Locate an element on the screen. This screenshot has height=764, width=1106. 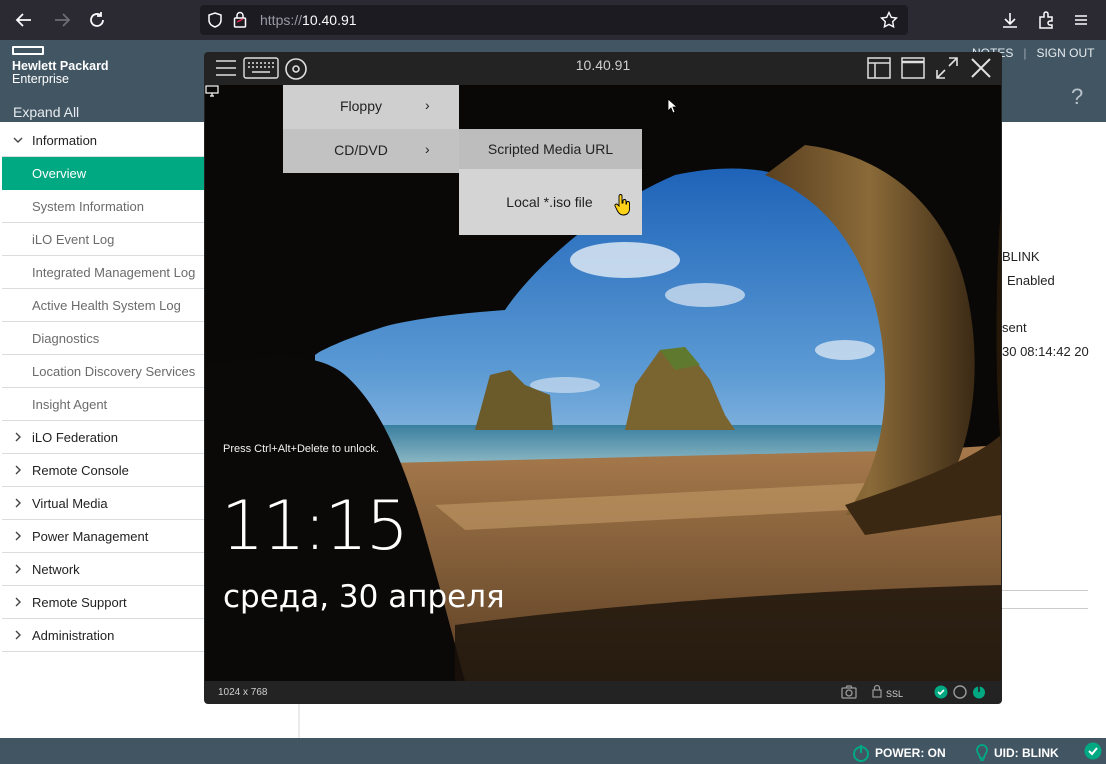
date-value: 30 08:14:42 20 is located at coordinates (1045, 351).